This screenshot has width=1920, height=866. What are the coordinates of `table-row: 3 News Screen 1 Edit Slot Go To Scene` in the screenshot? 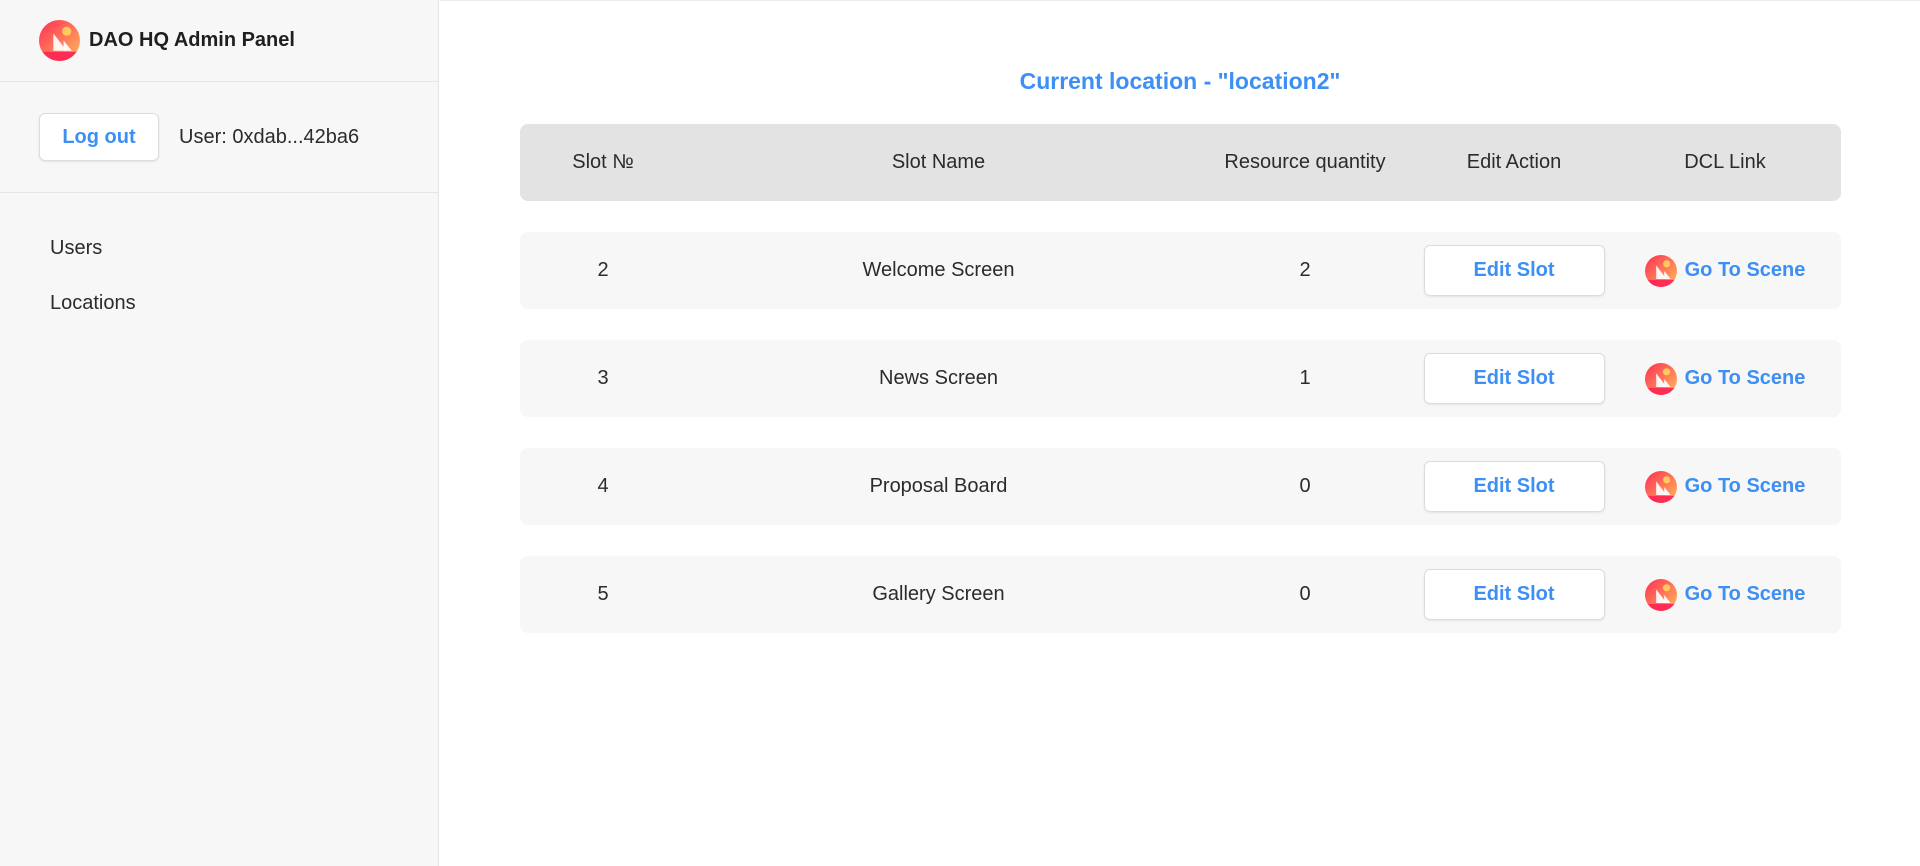 It's located at (1180, 378).